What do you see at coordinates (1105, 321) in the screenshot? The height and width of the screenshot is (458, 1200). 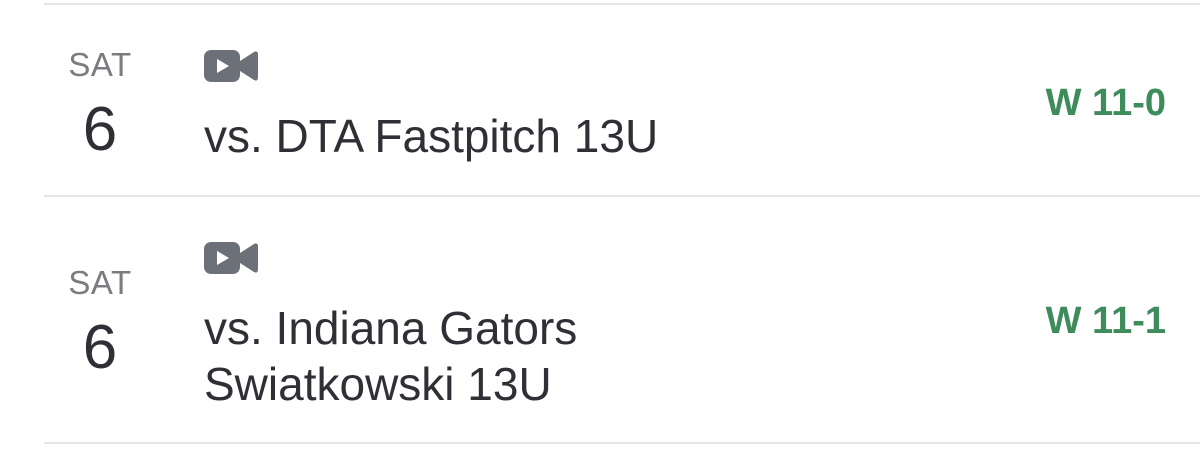 I see `game-result: W 11-1` at bounding box center [1105, 321].